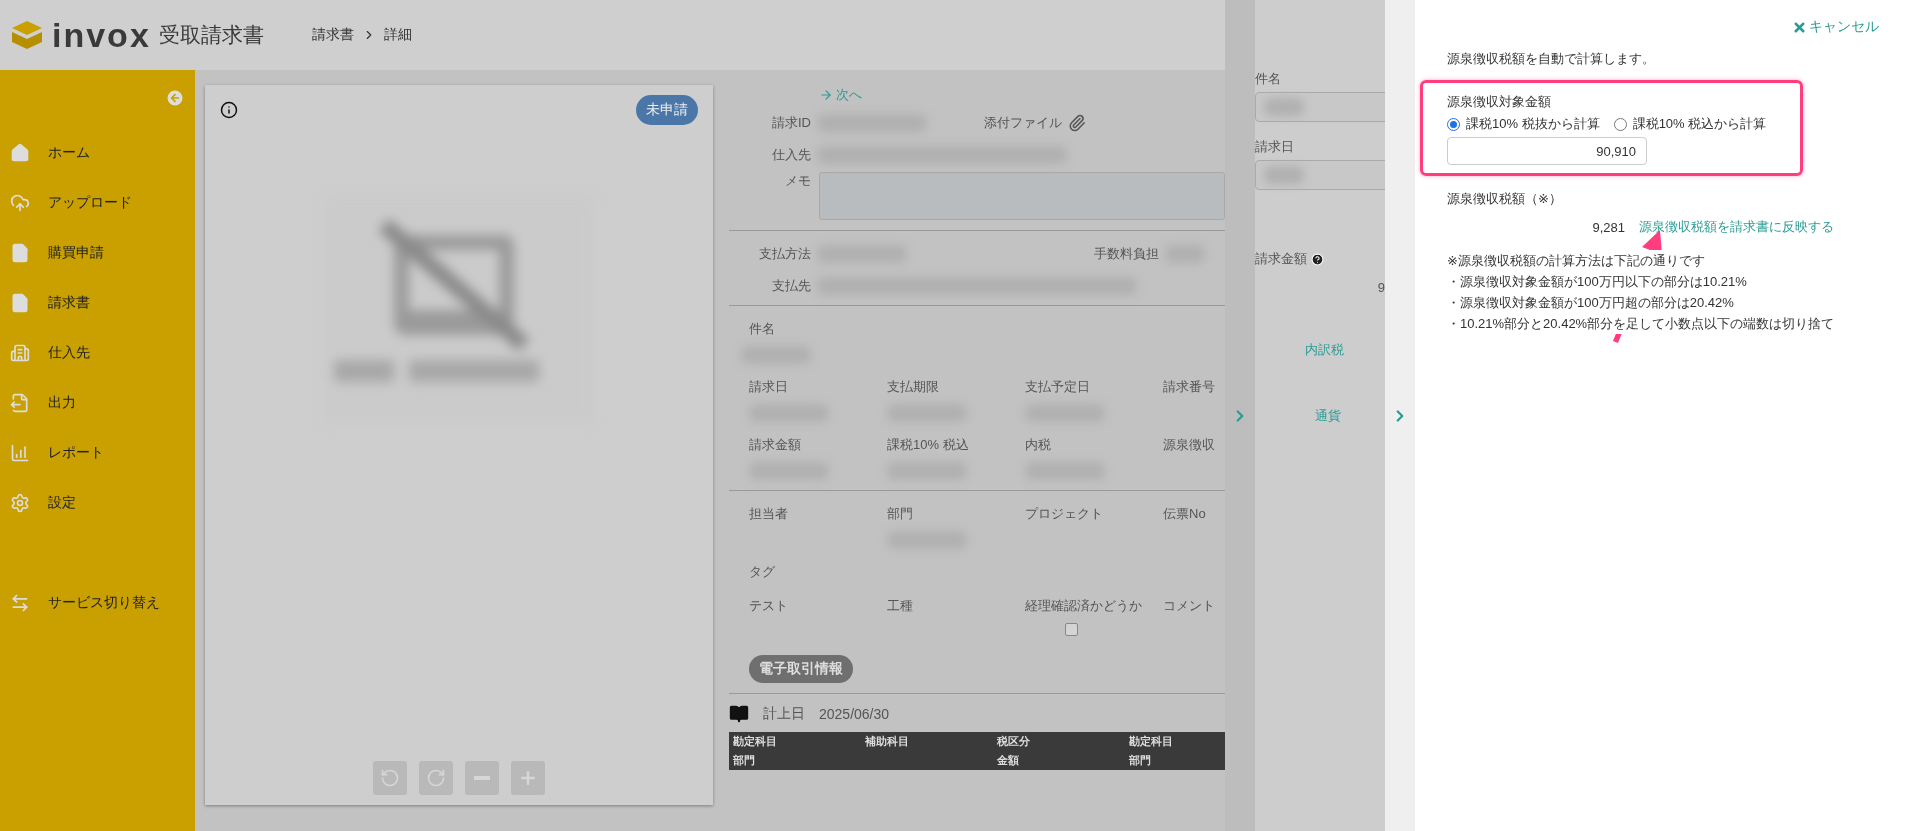 Image resolution: width=1911 pixels, height=831 pixels. Describe the element at coordinates (1547, 151) in the screenshot. I see `amount-input: 90,910` at that location.